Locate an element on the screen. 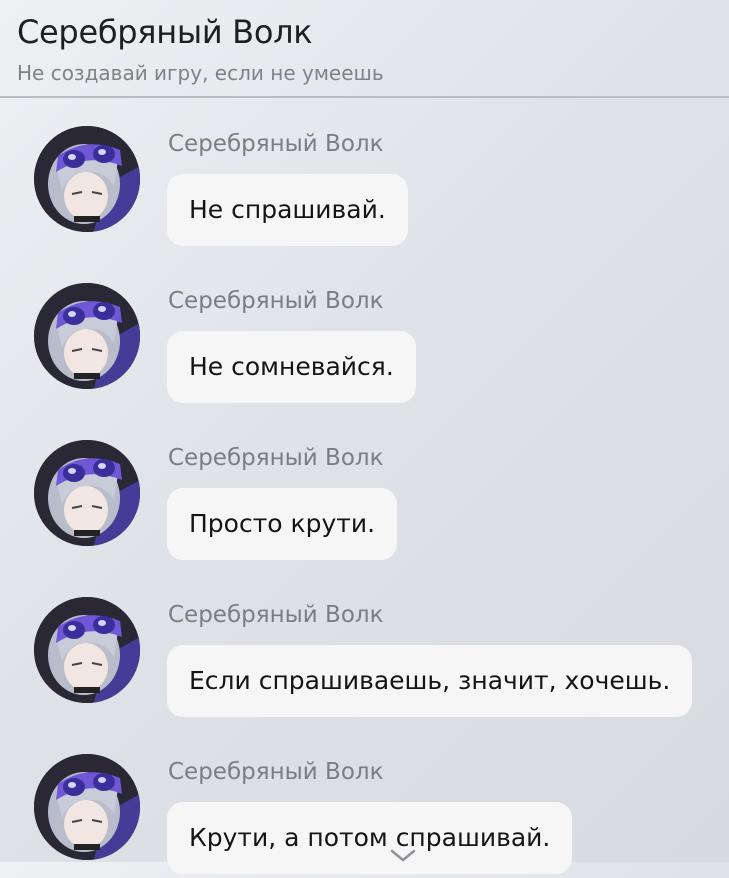 This screenshot has width=729, height=878. message-bubble: Просто крути. is located at coordinates (282, 524).